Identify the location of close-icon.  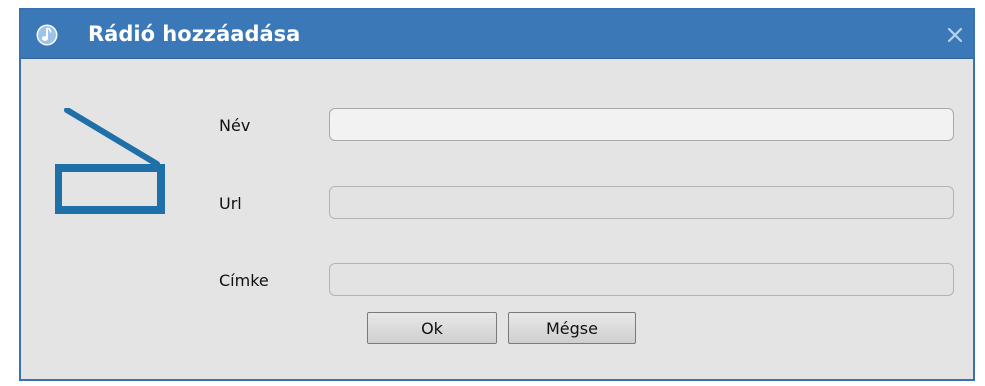
(955, 35).